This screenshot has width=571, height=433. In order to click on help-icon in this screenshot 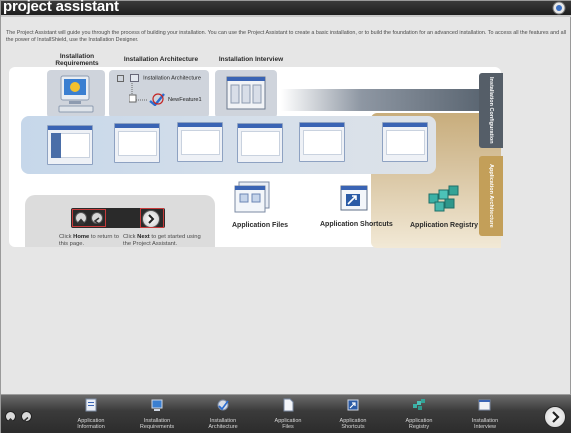, I will do `click(559, 8)`.